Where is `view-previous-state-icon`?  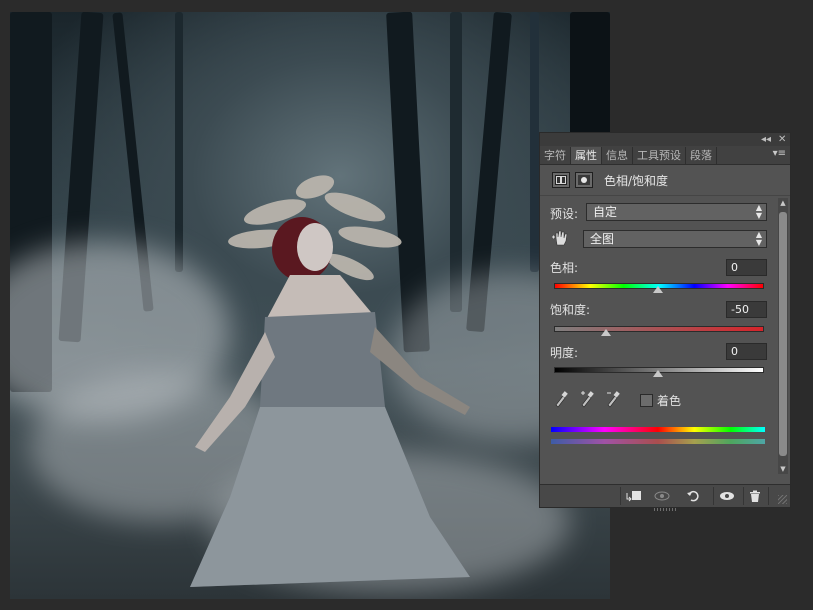 view-previous-state-icon is located at coordinates (662, 496).